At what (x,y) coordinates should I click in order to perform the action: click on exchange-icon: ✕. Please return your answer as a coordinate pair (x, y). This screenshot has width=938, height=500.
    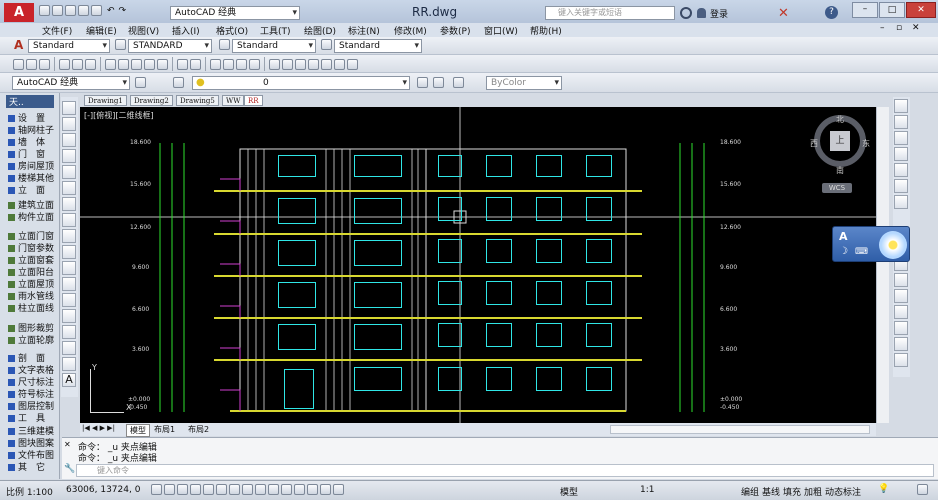
    Looking at the image, I should click on (783, 13).